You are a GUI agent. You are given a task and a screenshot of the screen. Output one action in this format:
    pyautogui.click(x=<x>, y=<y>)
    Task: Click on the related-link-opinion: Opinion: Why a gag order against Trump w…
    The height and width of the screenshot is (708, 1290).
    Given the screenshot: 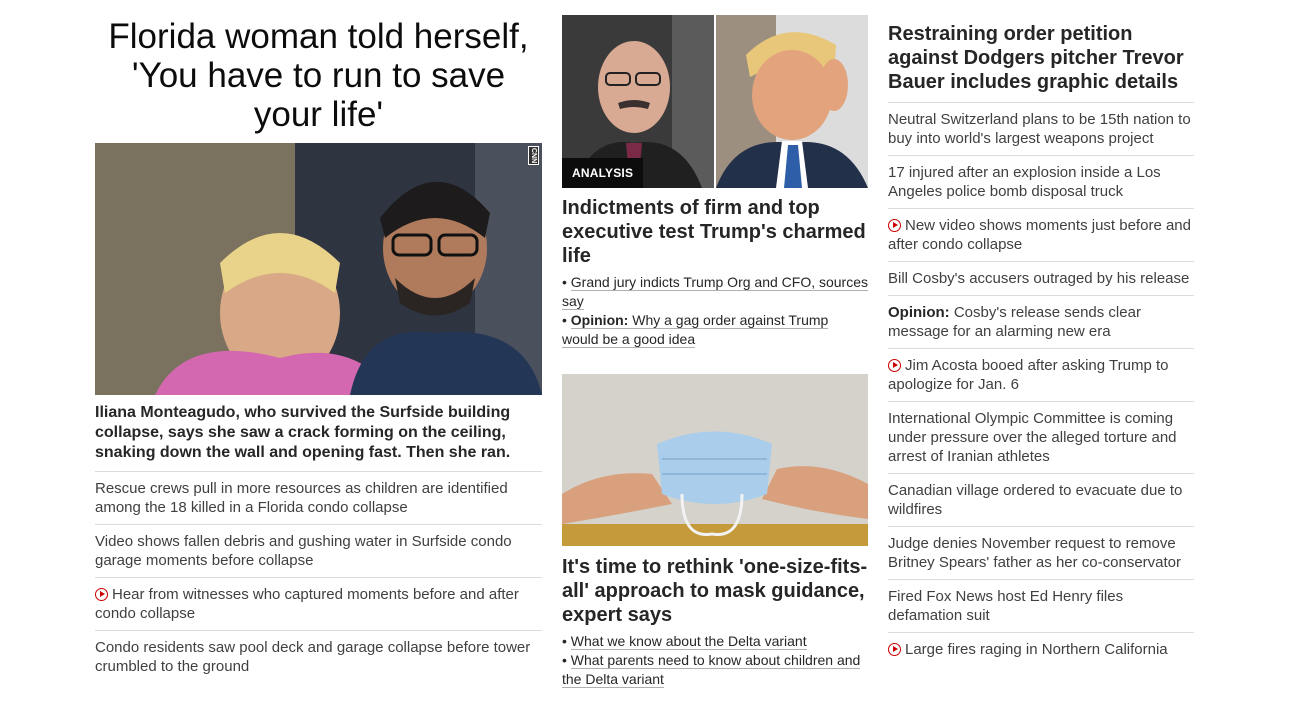 What is the action you would take?
    pyautogui.click(x=695, y=330)
    